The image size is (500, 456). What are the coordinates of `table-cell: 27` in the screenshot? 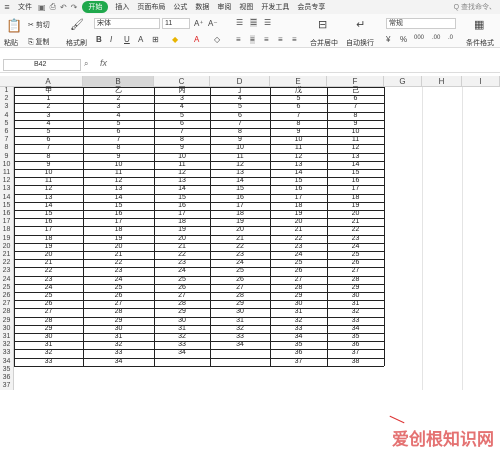 It's located at (118, 304).